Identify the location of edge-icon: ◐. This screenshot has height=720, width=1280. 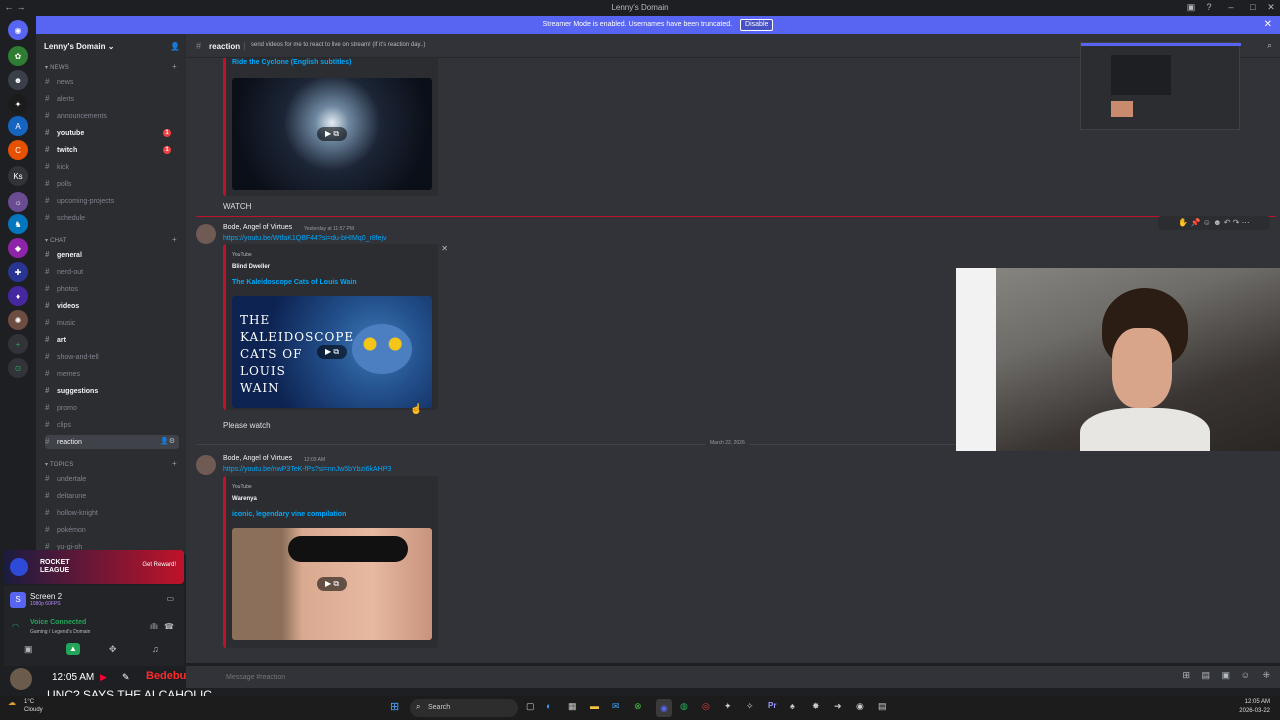
(548, 706).